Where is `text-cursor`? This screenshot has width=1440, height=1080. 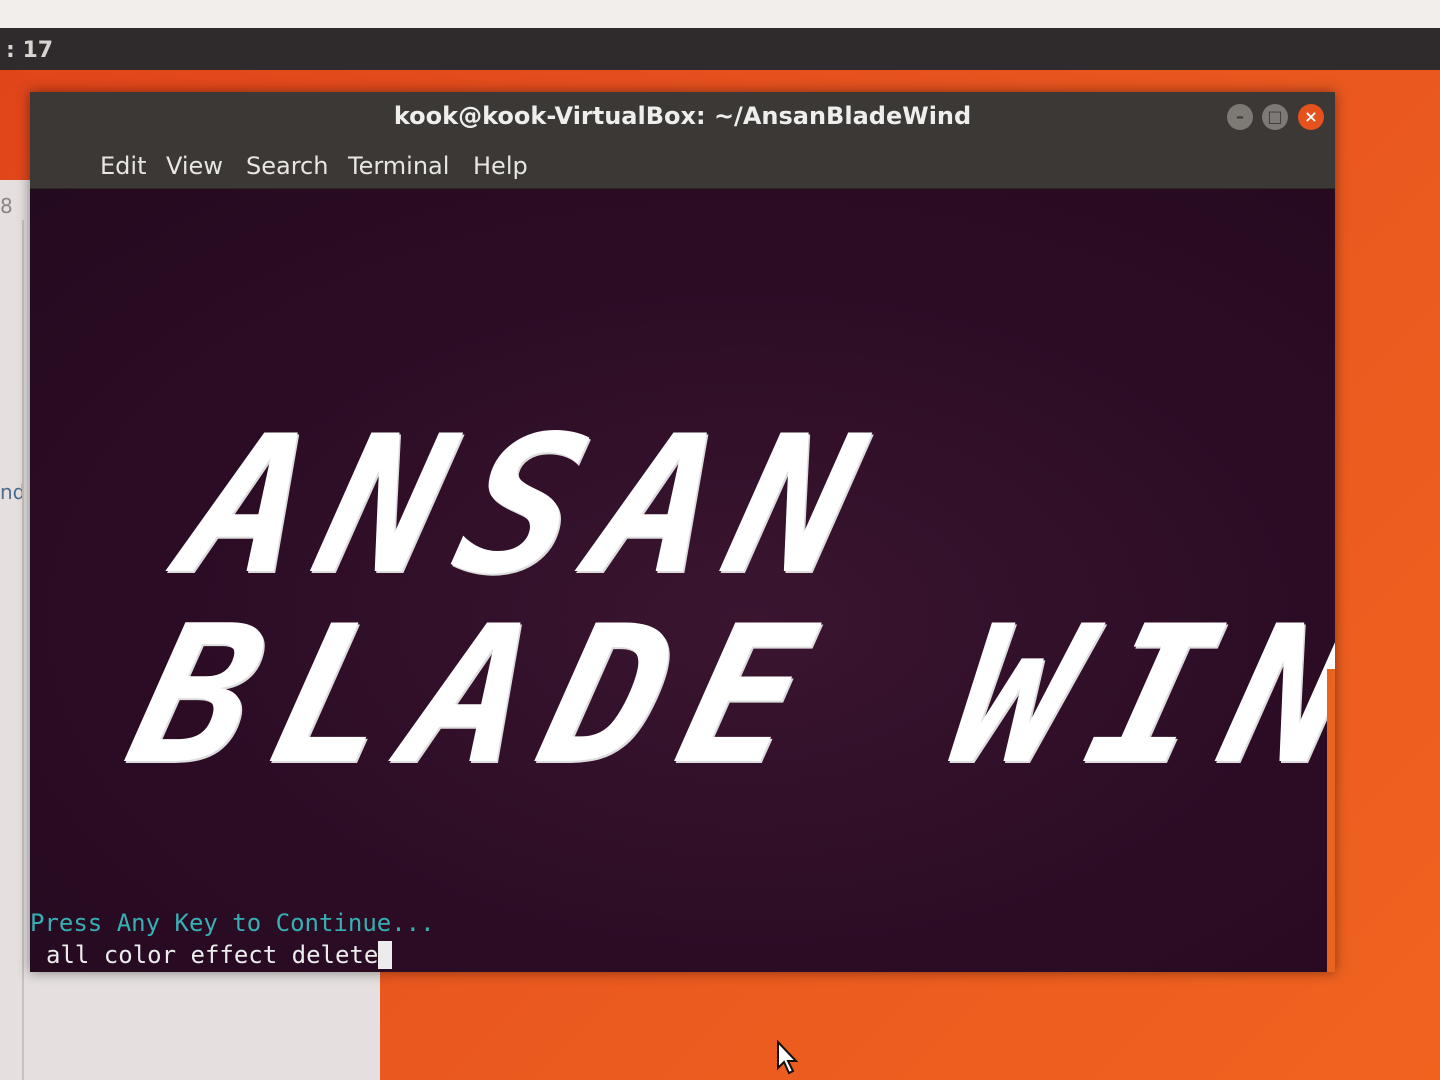
text-cursor is located at coordinates (385, 955).